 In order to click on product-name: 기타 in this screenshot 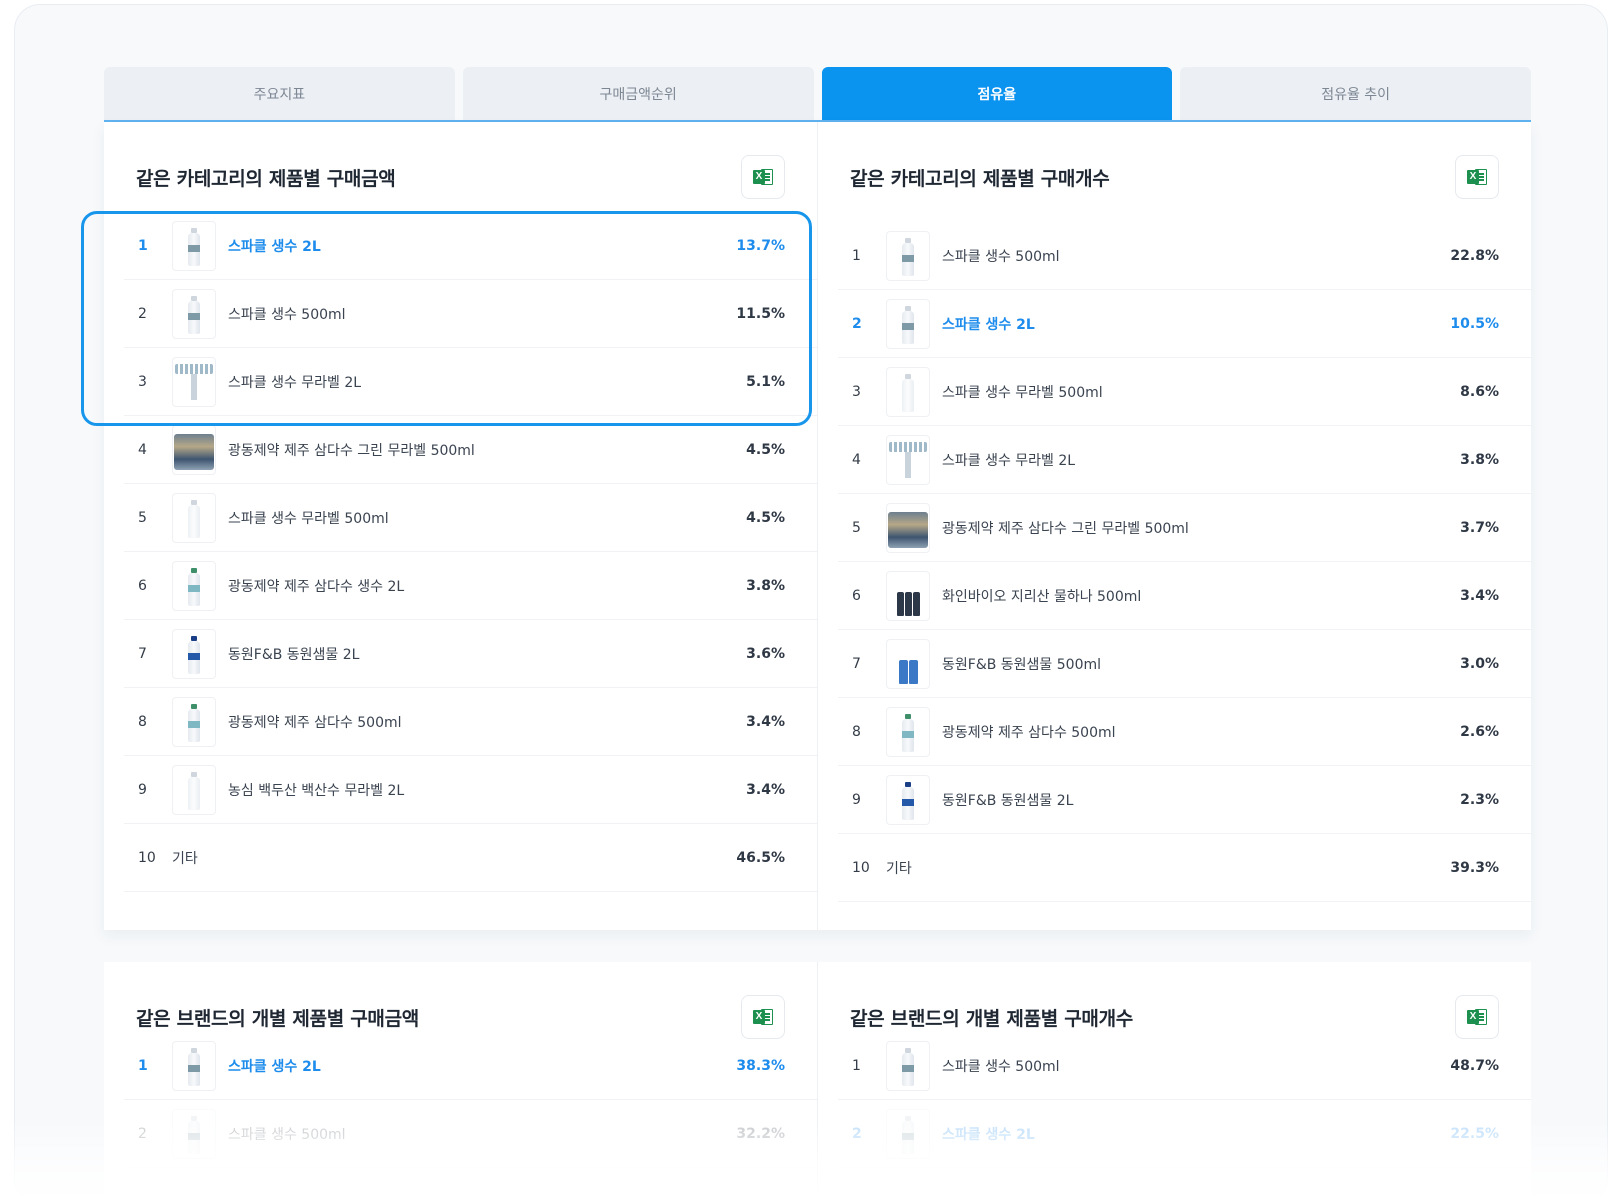, I will do `click(185, 858)`.